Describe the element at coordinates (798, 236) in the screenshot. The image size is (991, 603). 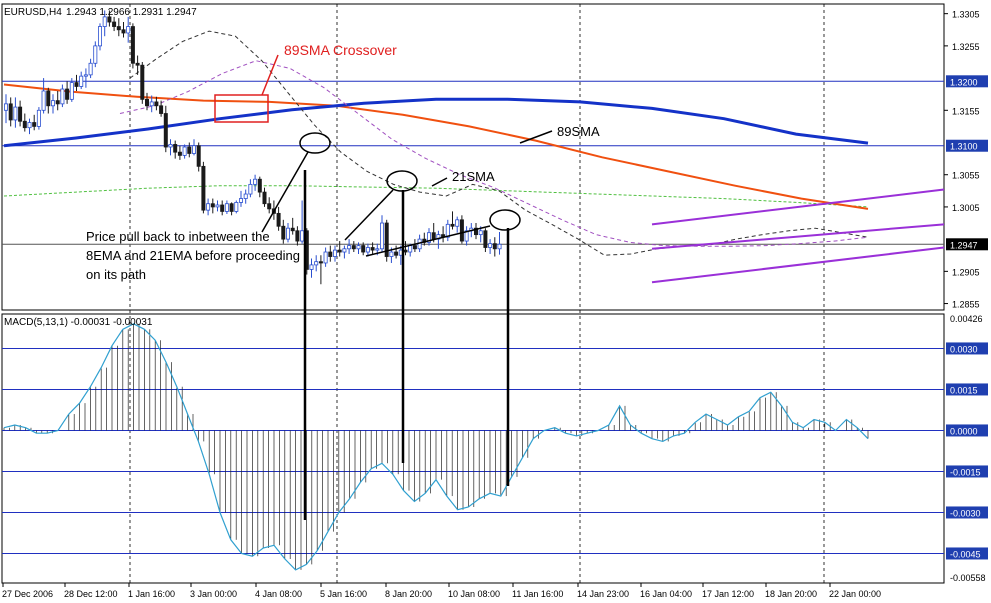
I see `channel-middle-line` at that location.